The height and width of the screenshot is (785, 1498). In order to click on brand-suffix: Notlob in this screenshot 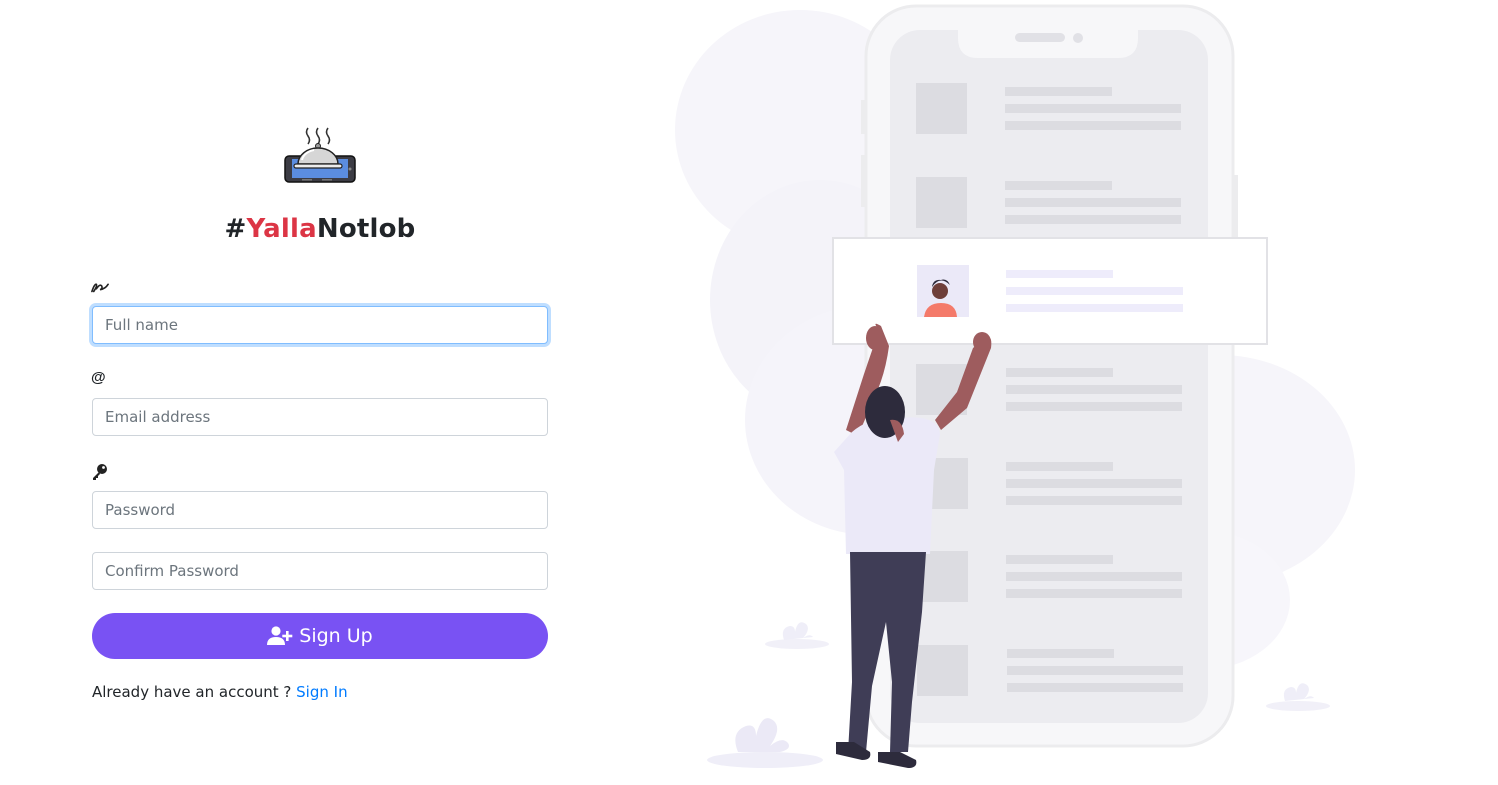, I will do `click(366, 229)`.